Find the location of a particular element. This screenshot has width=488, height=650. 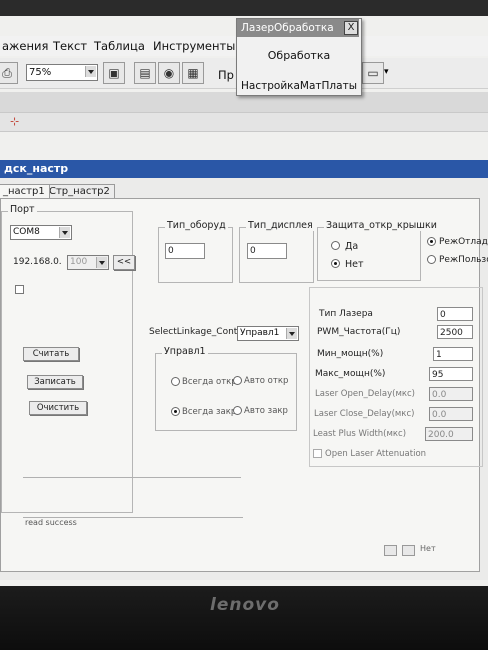

chevron-down-icon: ▾ is located at coordinates (386, 72).